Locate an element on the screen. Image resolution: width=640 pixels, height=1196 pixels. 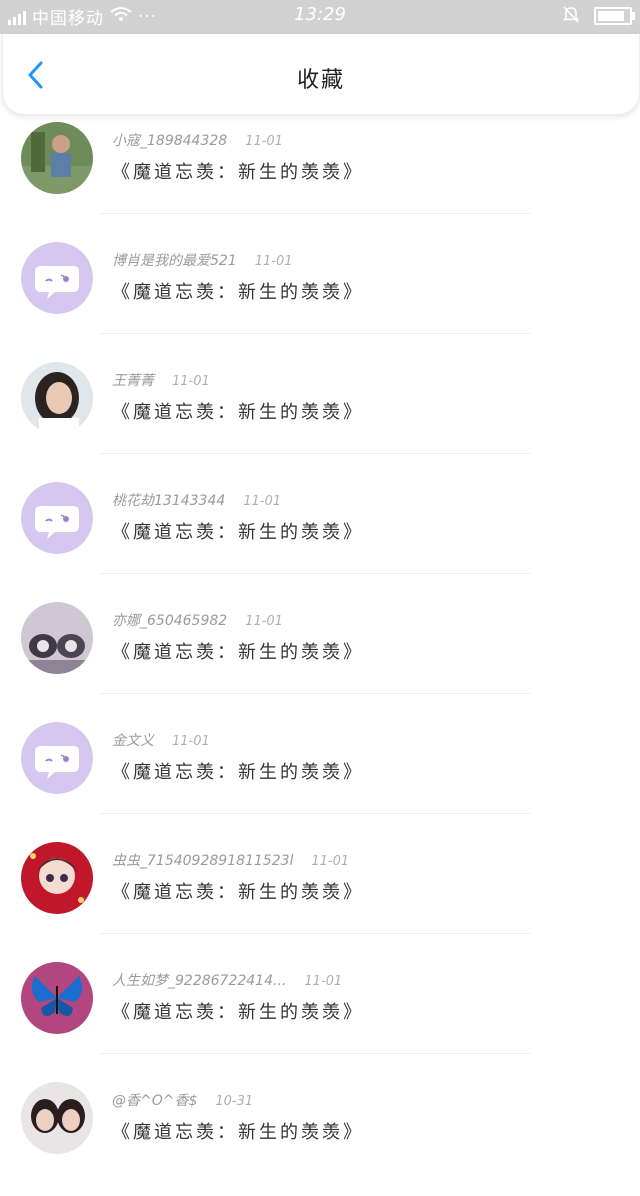
username: 亦娜_650465982 is located at coordinates (169, 621).